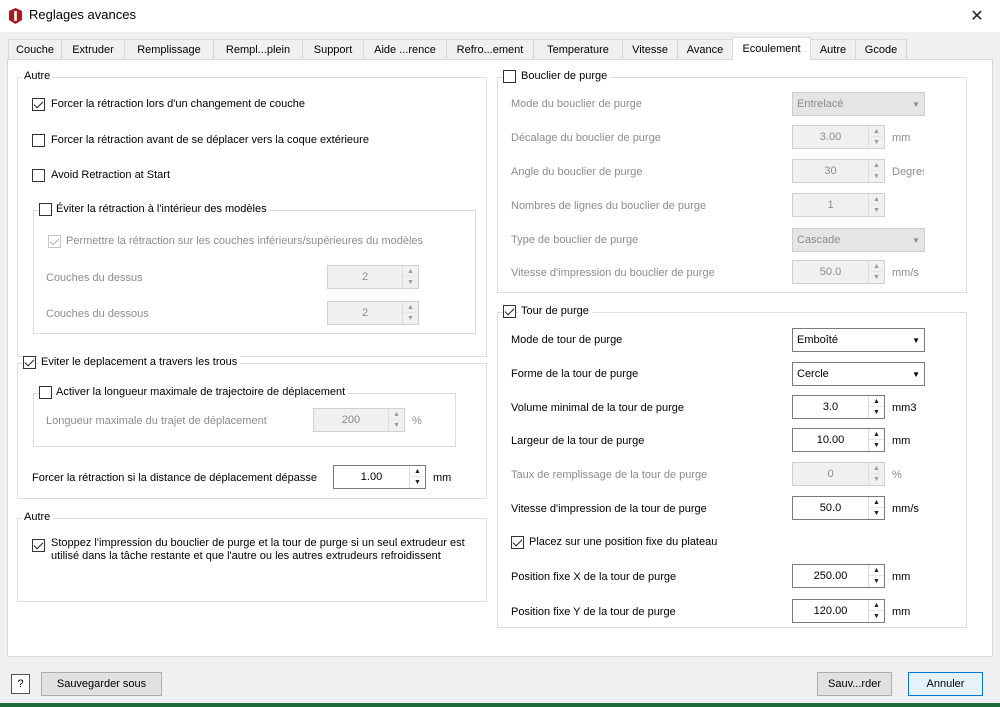 The width and height of the screenshot is (1000, 707). I want to click on shield-offset-spinbox: 3.00 ▲ ▼, so click(838, 137).